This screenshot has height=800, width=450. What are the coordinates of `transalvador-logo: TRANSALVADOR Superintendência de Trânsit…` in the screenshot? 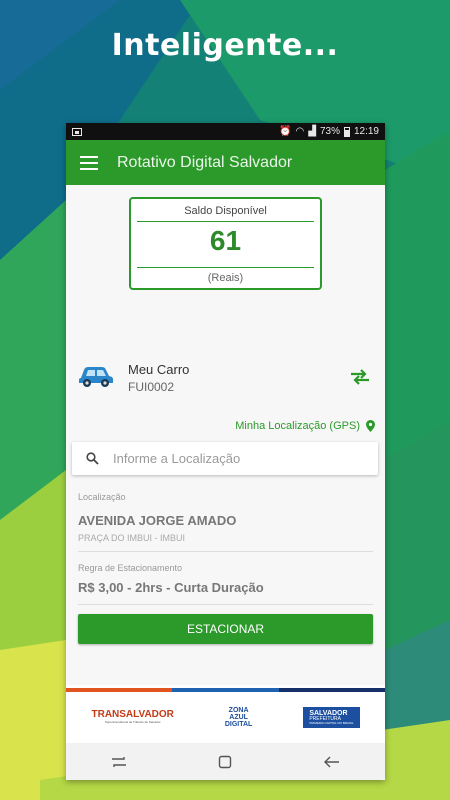 It's located at (132, 716).